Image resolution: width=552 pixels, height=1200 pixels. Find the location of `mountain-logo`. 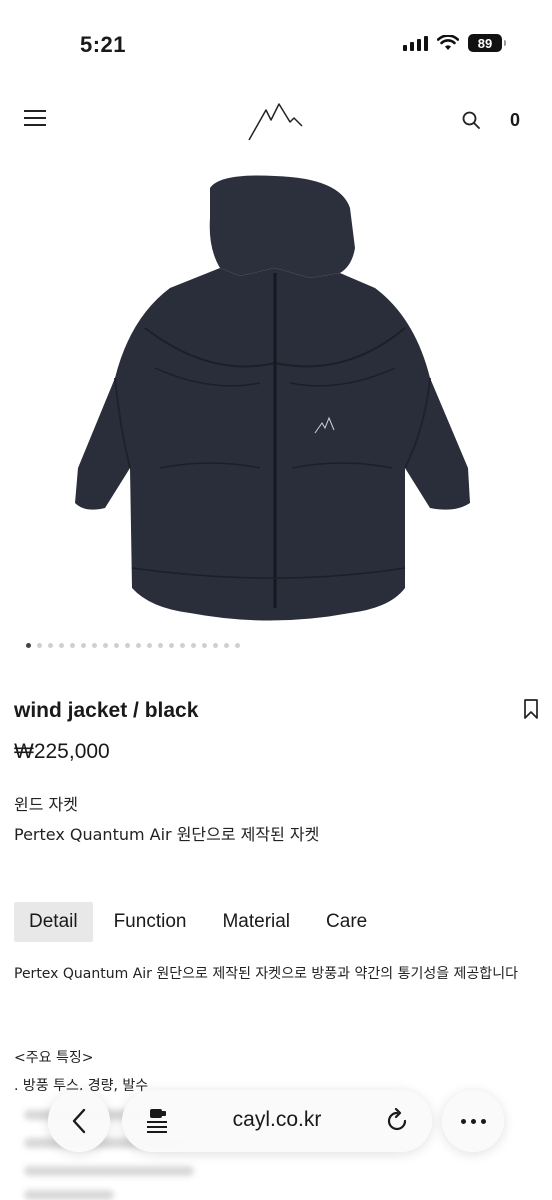

mountain-logo is located at coordinates (275, 121).